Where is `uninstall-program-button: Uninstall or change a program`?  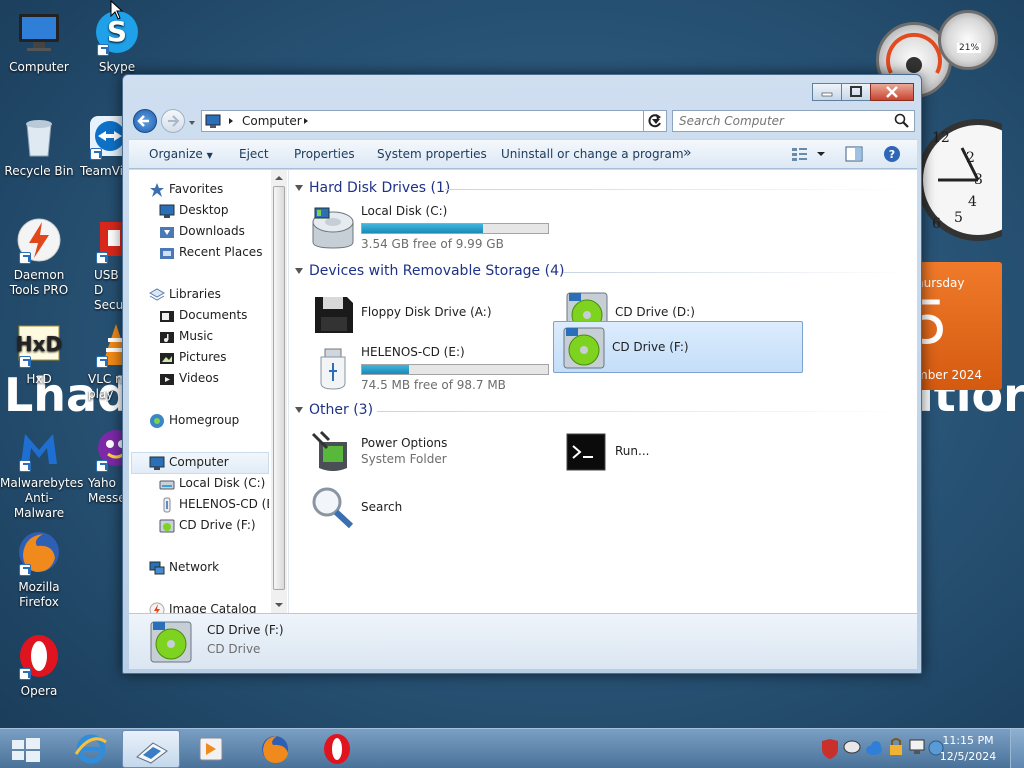 uninstall-program-button: Uninstall or change a program is located at coordinates (592, 154).